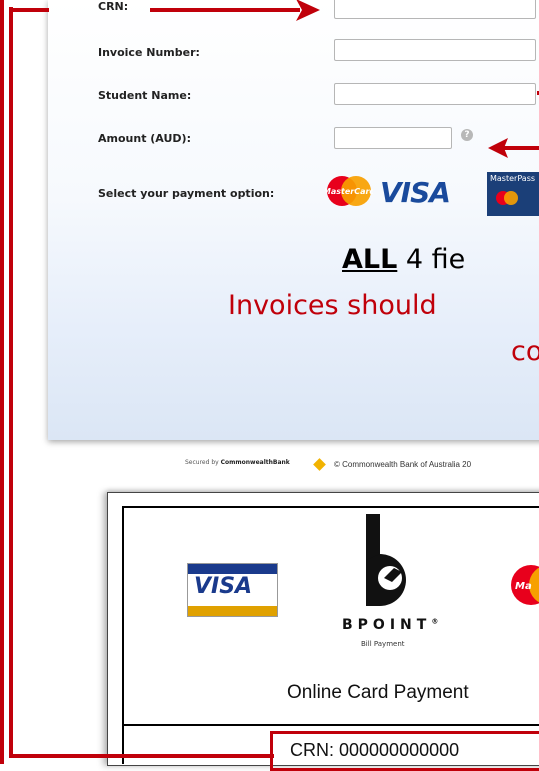 The height and width of the screenshot is (771, 539). I want to click on amount-label: Amount (AUD):, so click(144, 138).